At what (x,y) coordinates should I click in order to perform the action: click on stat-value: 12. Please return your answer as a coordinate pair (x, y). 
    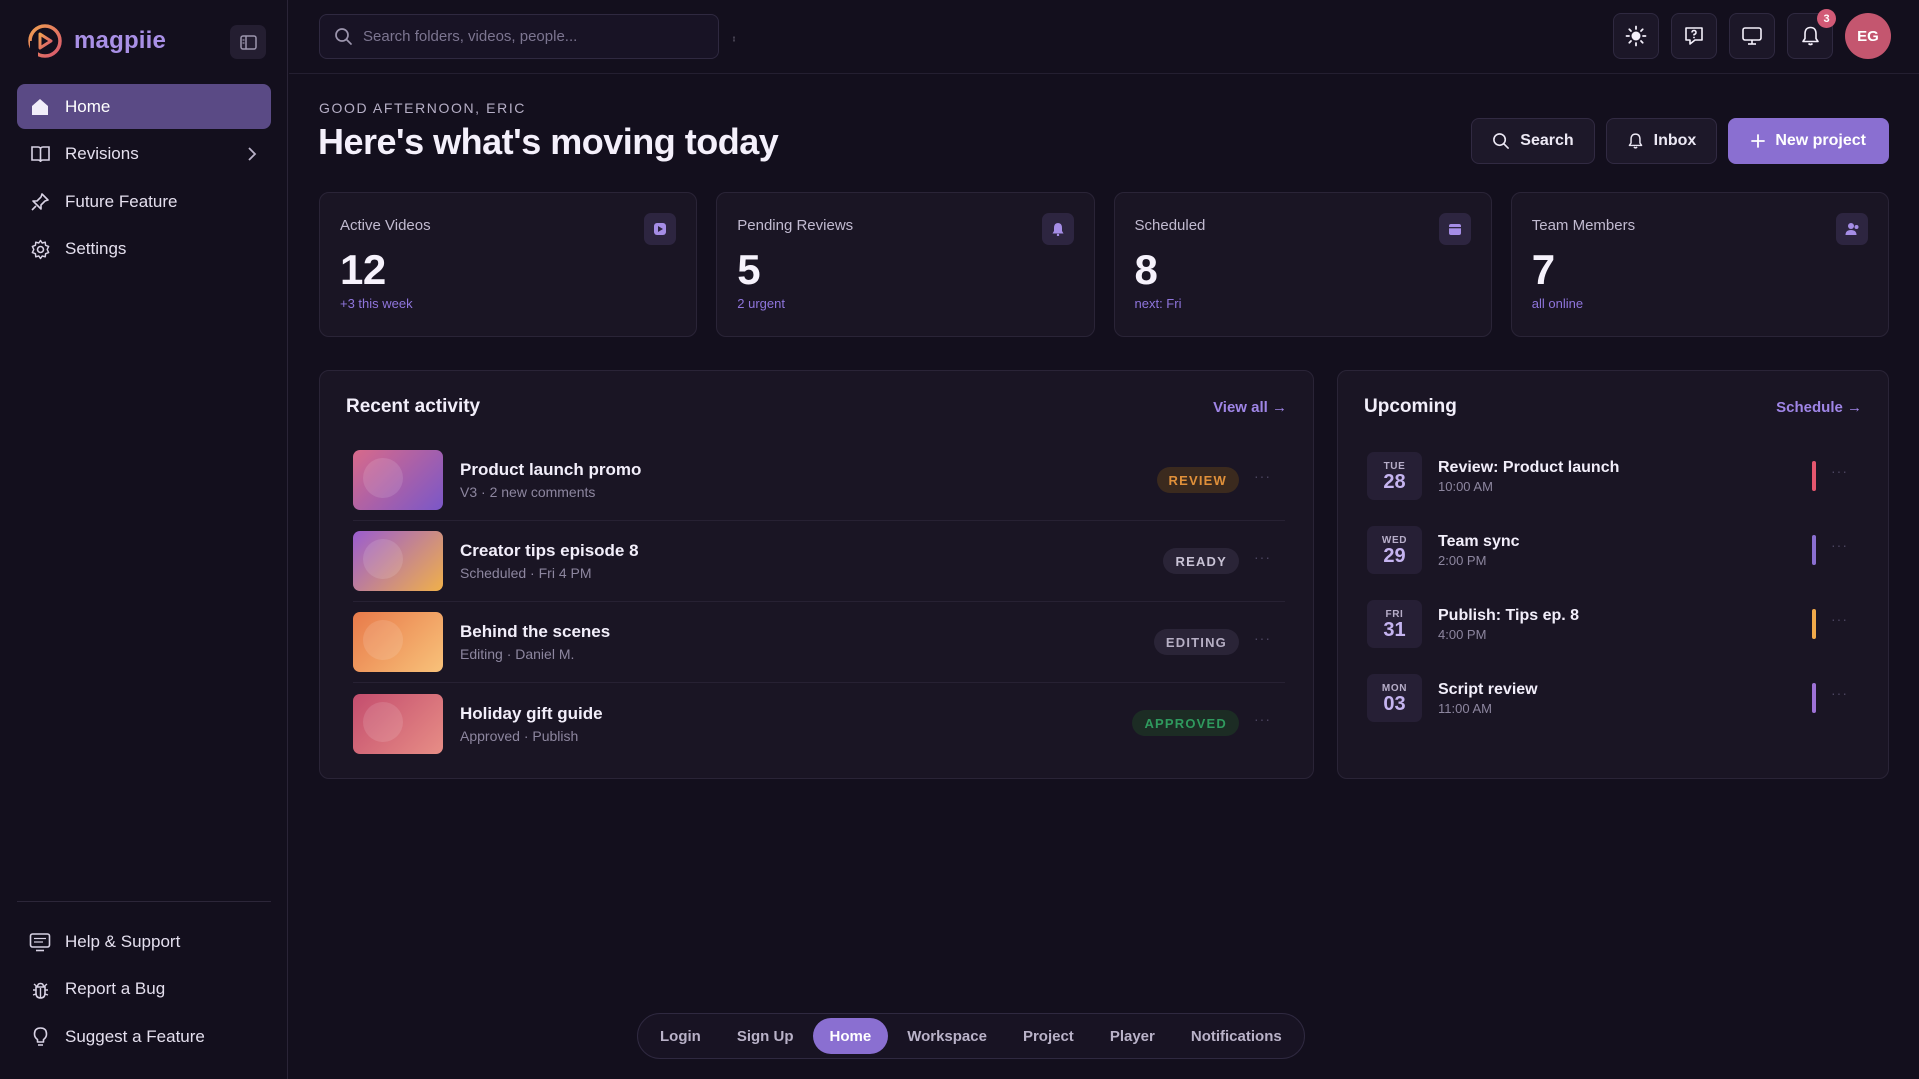
    Looking at the image, I should click on (363, 269).